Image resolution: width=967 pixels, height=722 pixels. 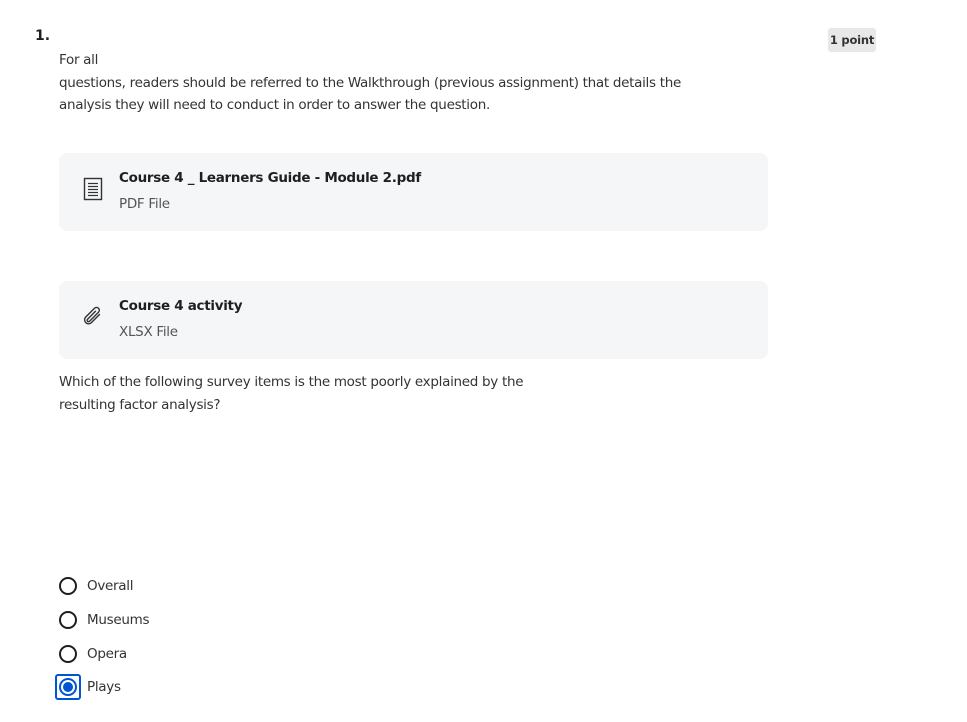 What do you see at coordinates (852, 40) in the screenshot?
I see `points-badge: 1 point` at bounding box center [852, 40].